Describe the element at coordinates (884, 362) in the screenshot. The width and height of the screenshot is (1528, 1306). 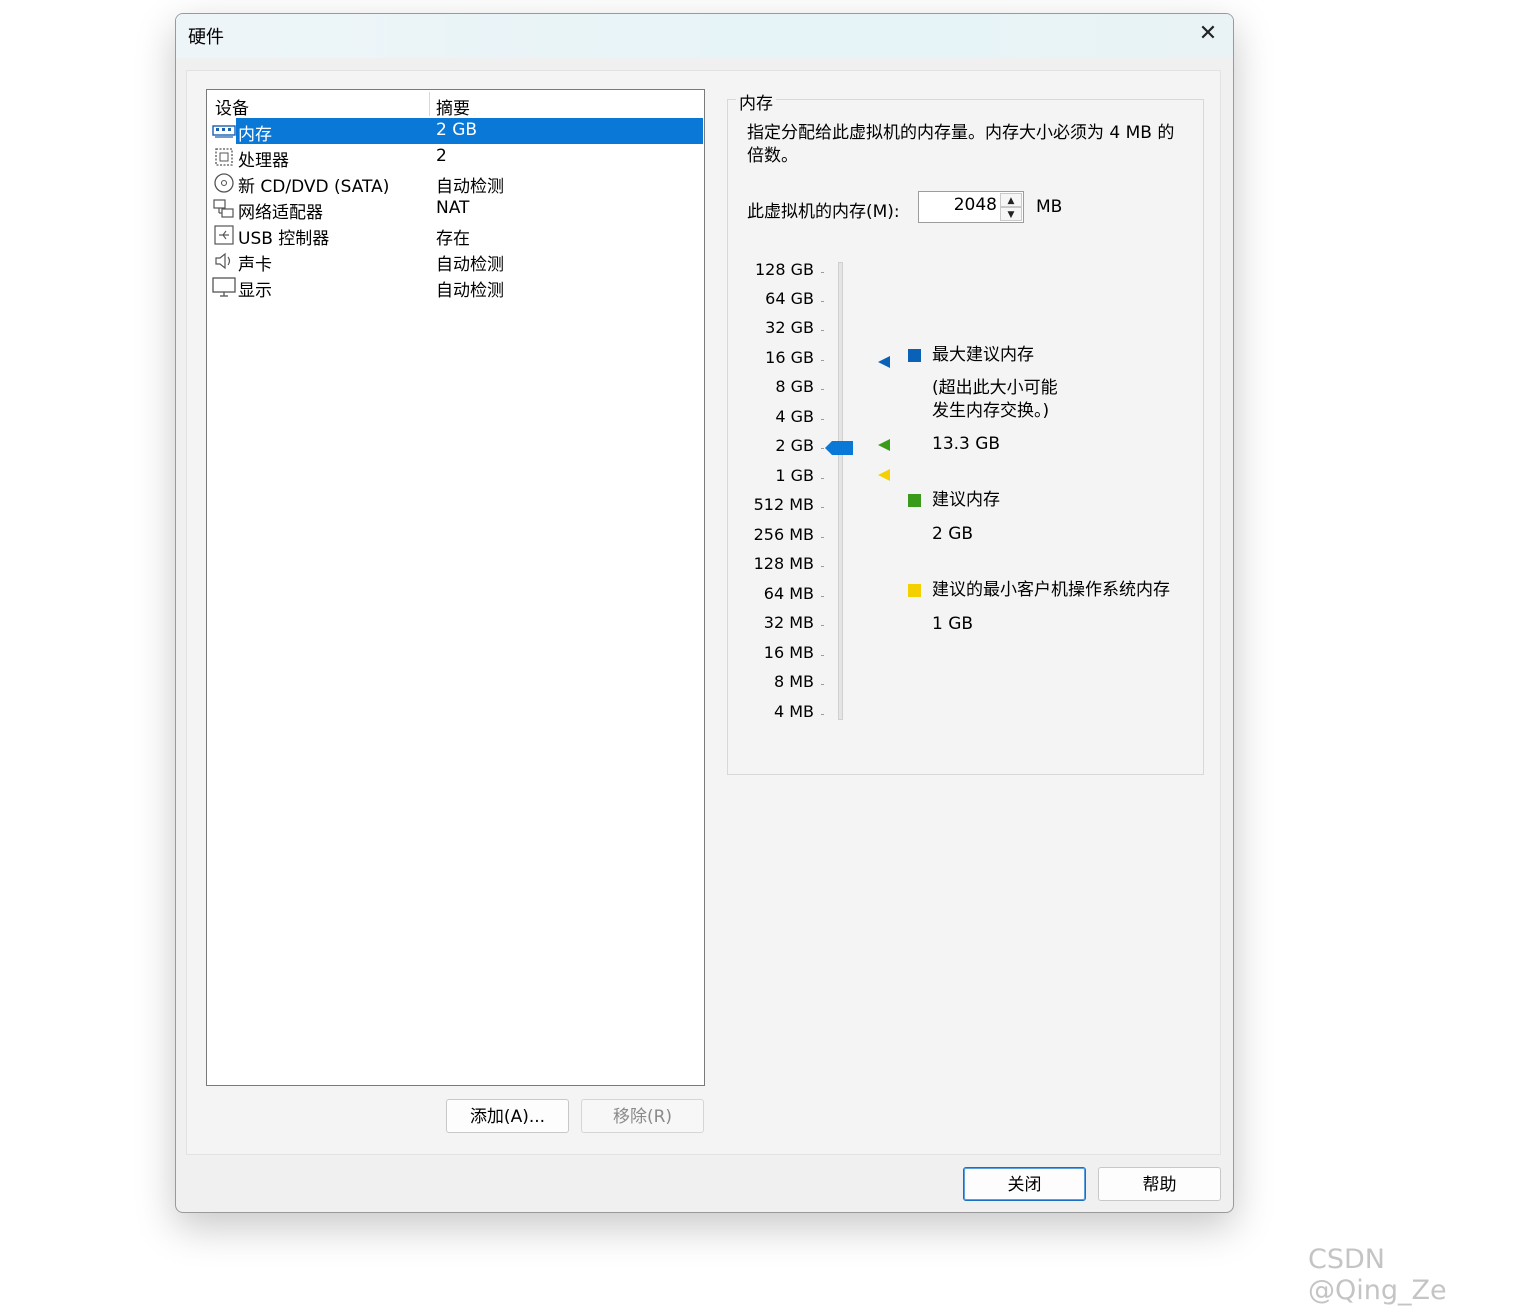
I see `max-memory-marker-icon` at that location.